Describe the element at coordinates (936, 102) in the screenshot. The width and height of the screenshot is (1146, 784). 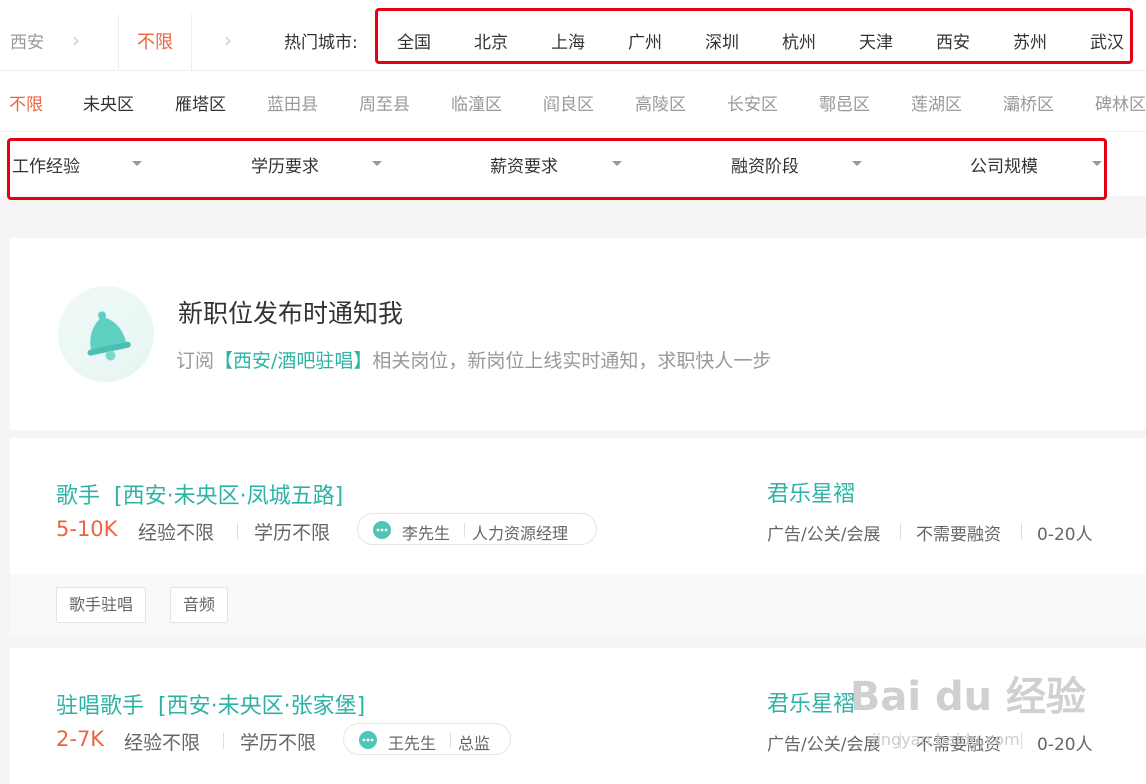
I see `district-lianhu: 莲湖区` at that location.